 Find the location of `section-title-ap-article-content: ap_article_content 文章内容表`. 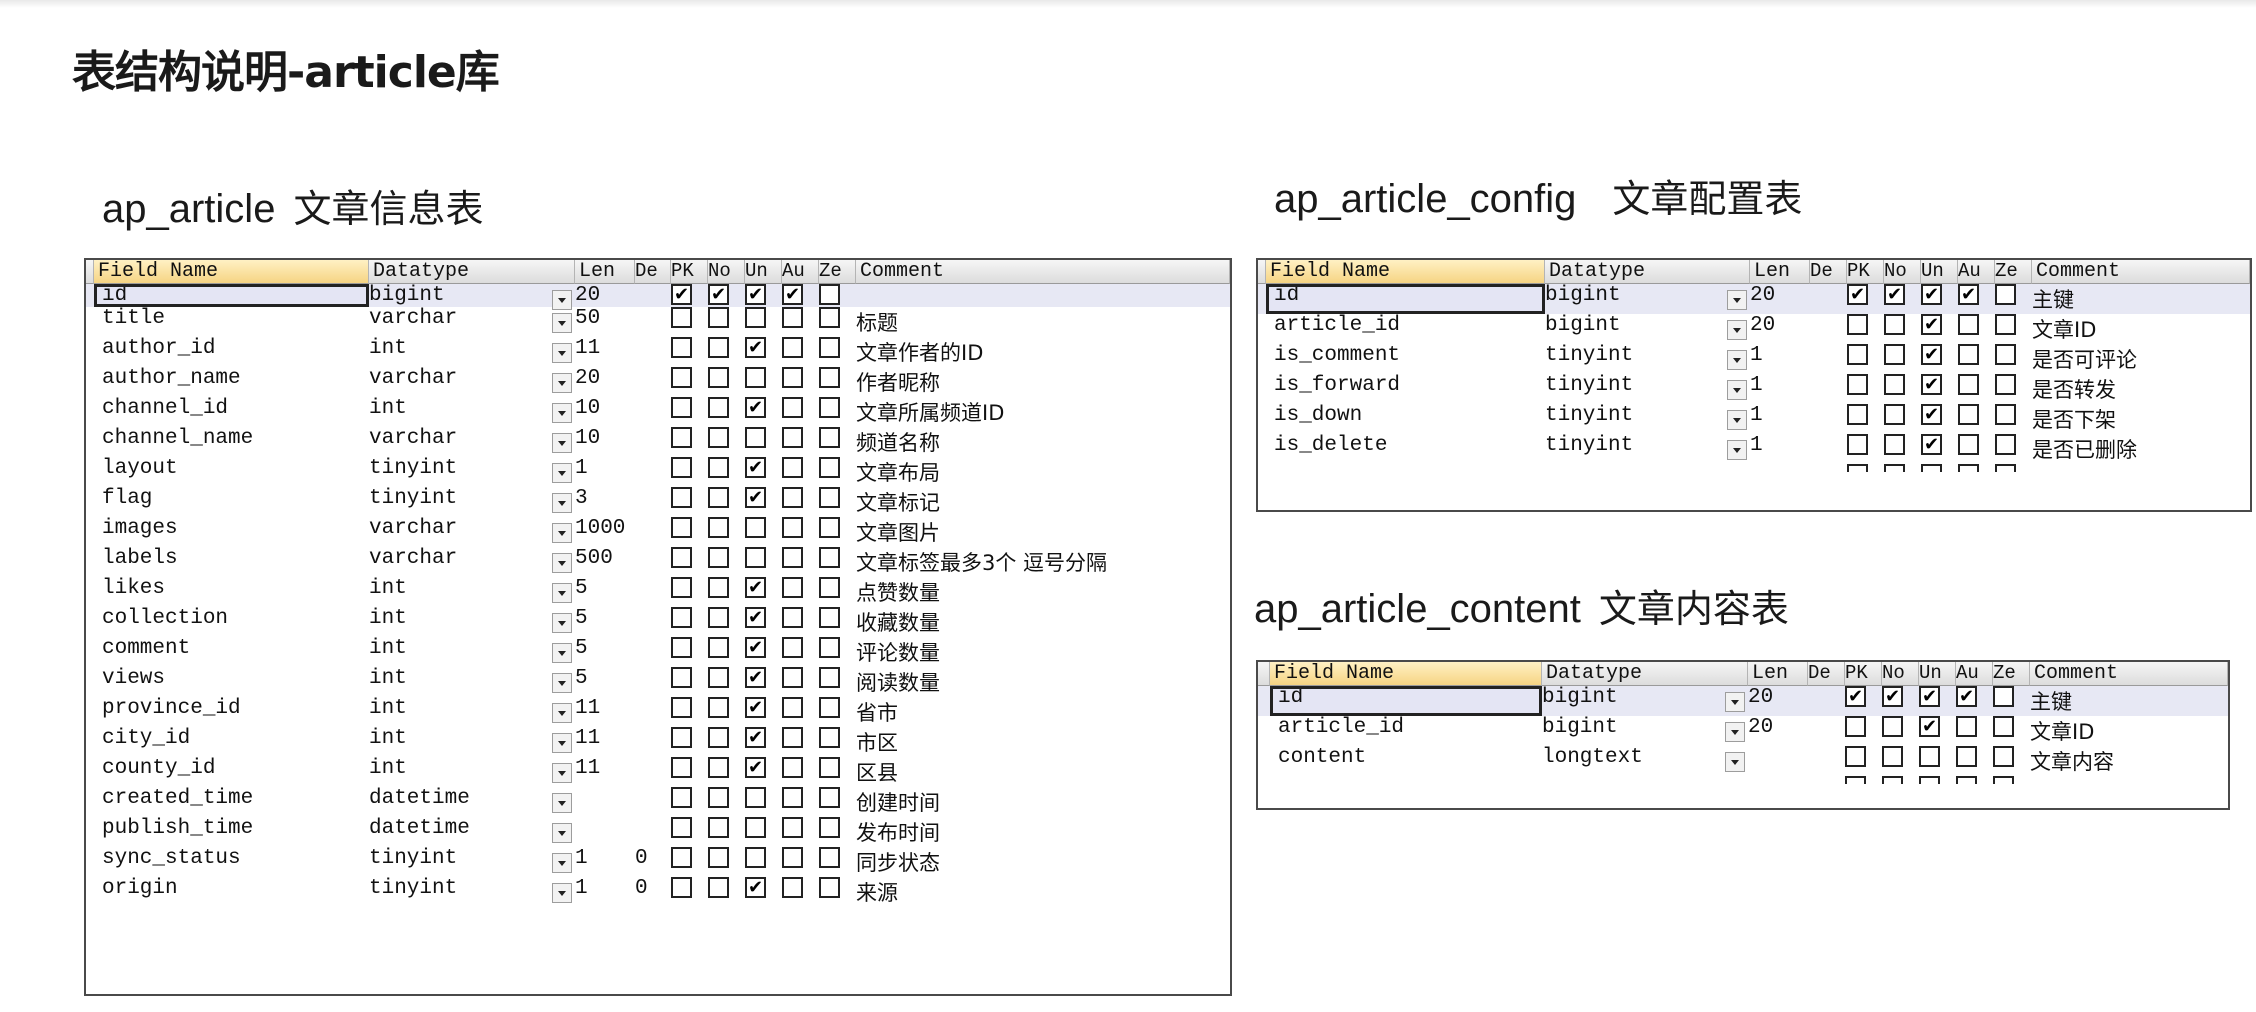

section-title-ap-article-content: ap_article_content 文章内容表 is located at coordinates (1521, 605).